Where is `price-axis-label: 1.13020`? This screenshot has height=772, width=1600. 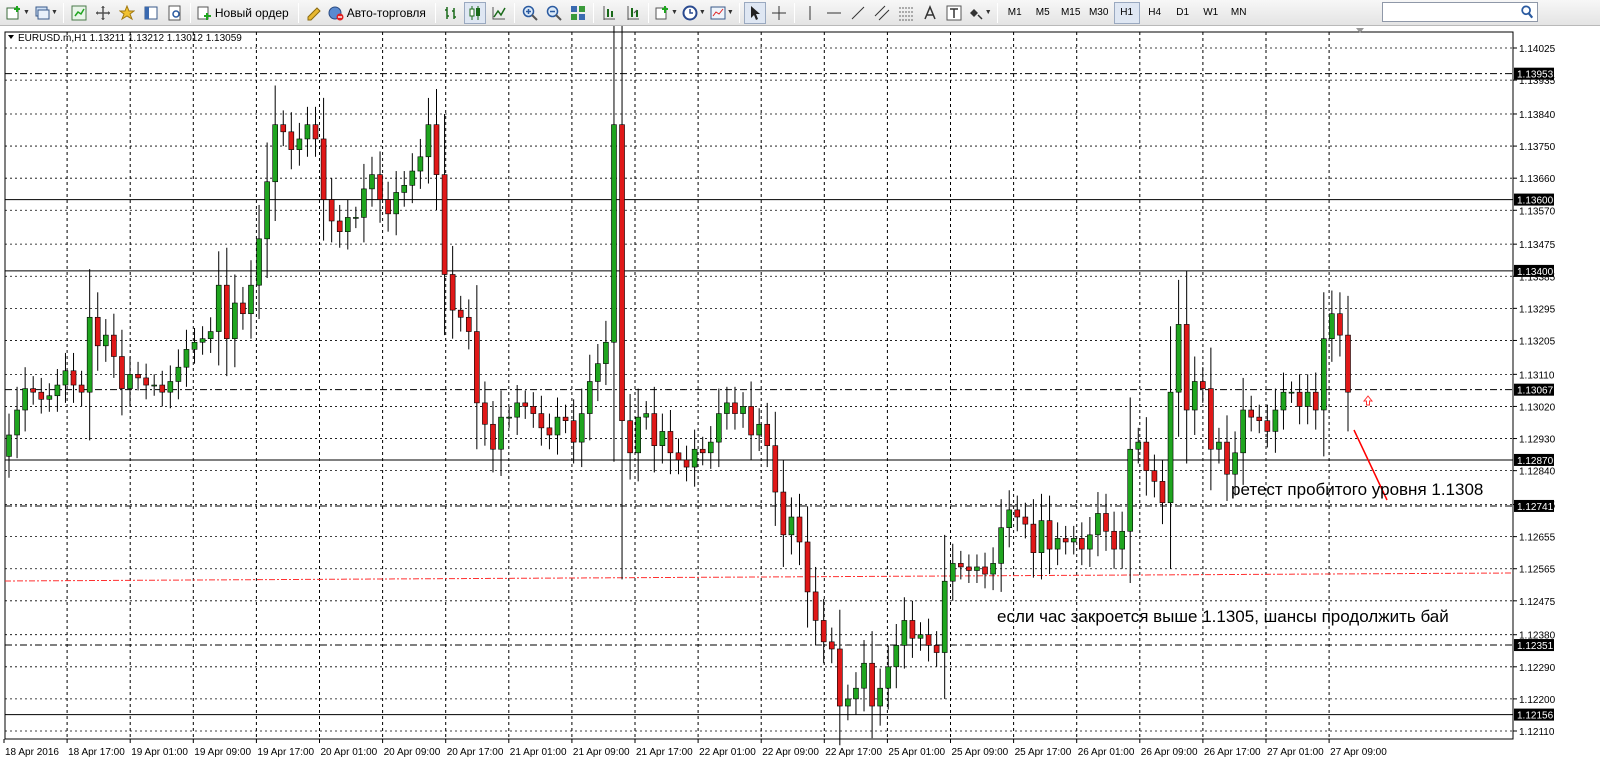 price-axis-label: 1.13020 is located at coordinates (1537, 407).